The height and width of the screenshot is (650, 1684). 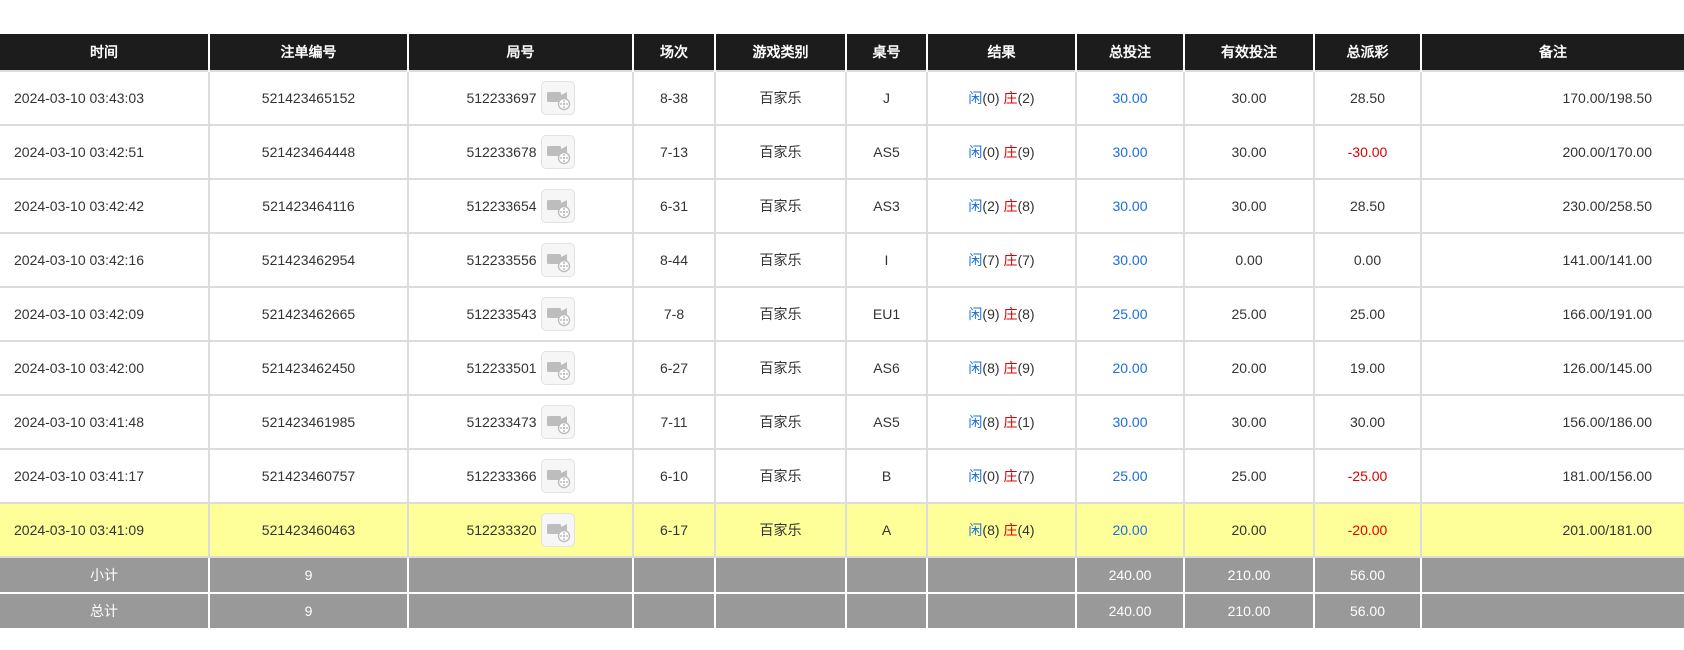 I want to click on cell-remark: 126.00/145.00, so click(x=1552, y=368).